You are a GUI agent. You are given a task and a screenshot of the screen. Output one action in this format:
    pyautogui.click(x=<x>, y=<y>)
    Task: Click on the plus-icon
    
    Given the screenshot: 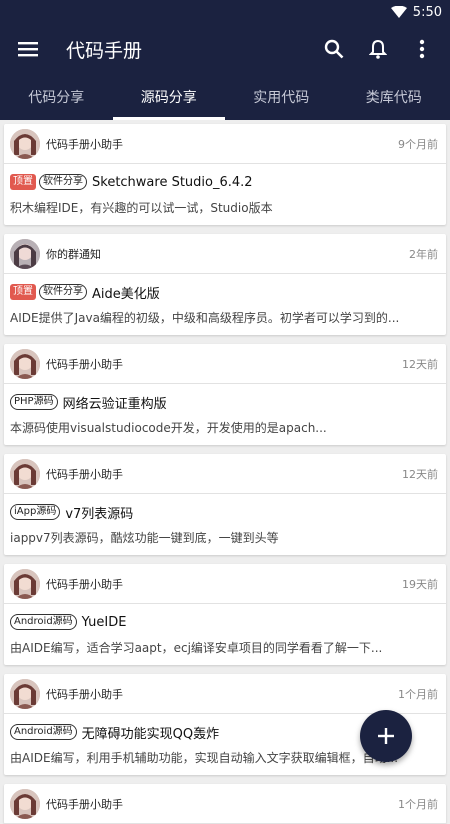 What is the action you would take?
    pyautogui.click(x=386, y=736)
    